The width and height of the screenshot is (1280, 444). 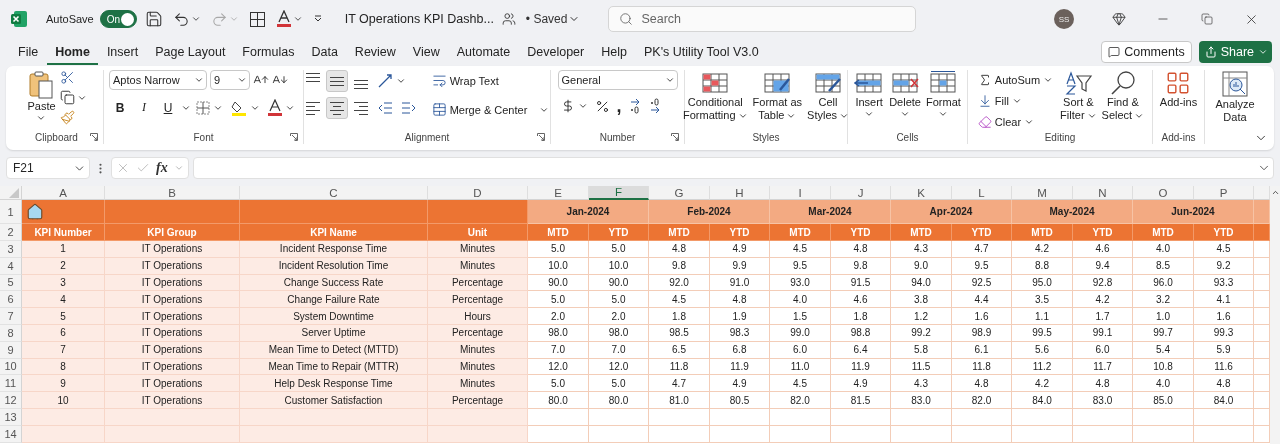 I want to click on menu-tab: Review, so click(x=375, y=52).